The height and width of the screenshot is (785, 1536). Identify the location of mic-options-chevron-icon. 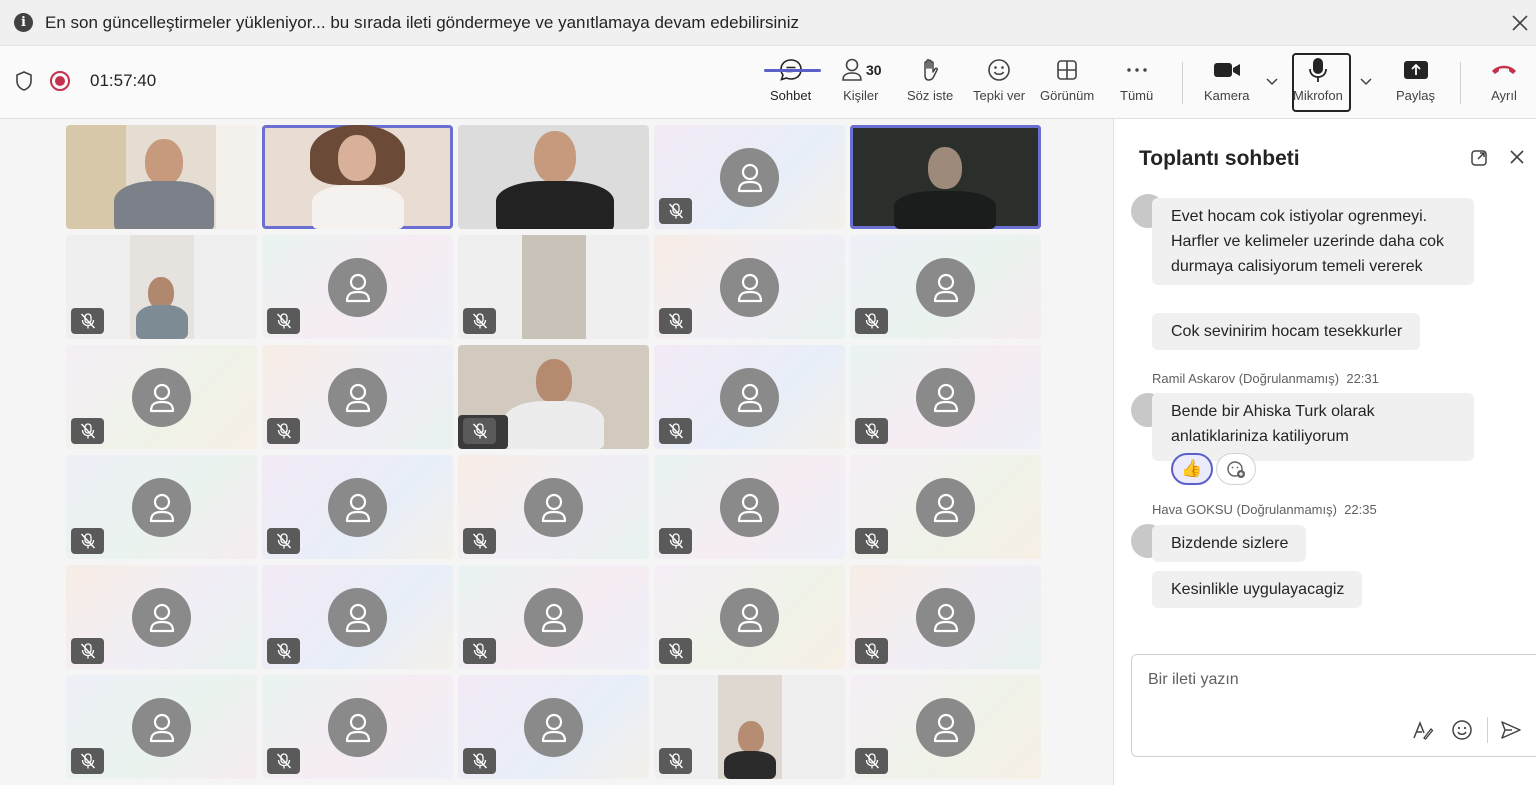
(1366, 81).